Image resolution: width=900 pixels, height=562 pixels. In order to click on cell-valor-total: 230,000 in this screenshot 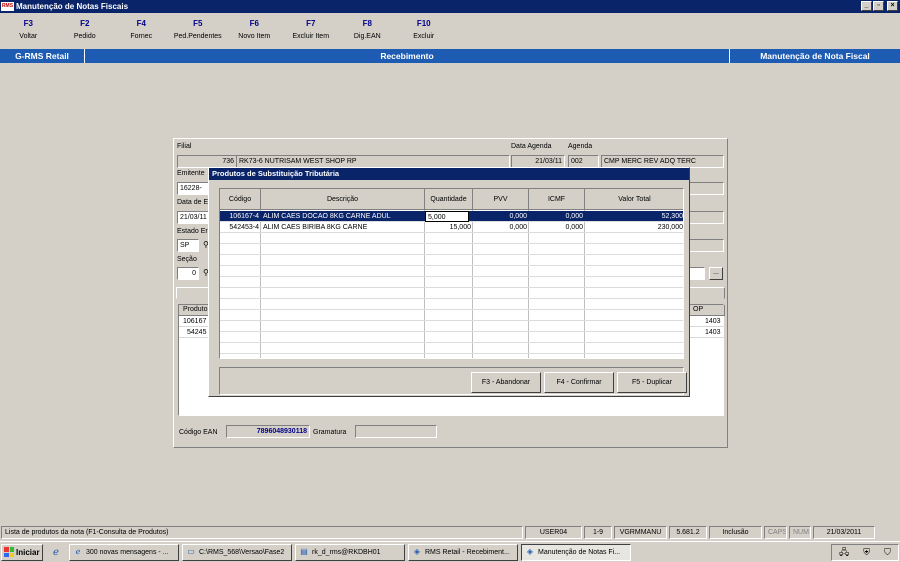, I will do `click(670, 227)`.